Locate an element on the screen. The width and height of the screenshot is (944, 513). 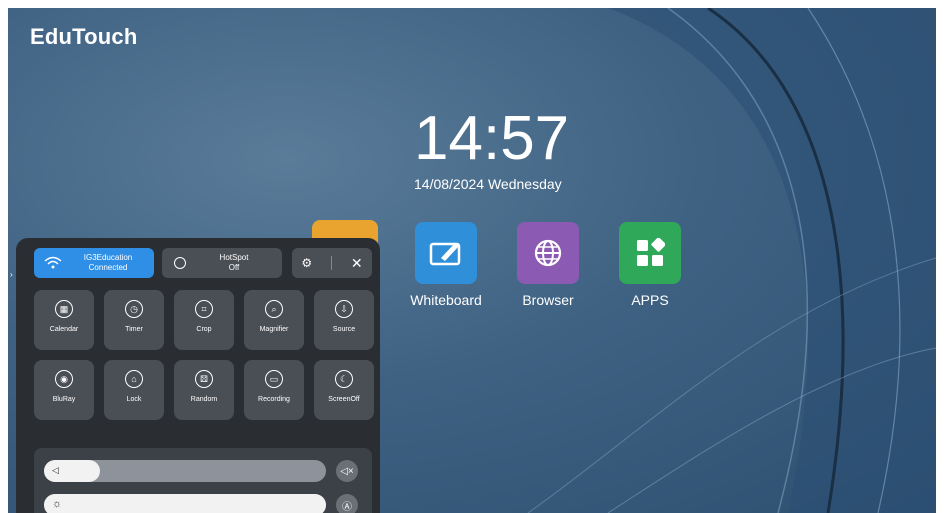
wifi-icon is located at coordinates (53, 262).